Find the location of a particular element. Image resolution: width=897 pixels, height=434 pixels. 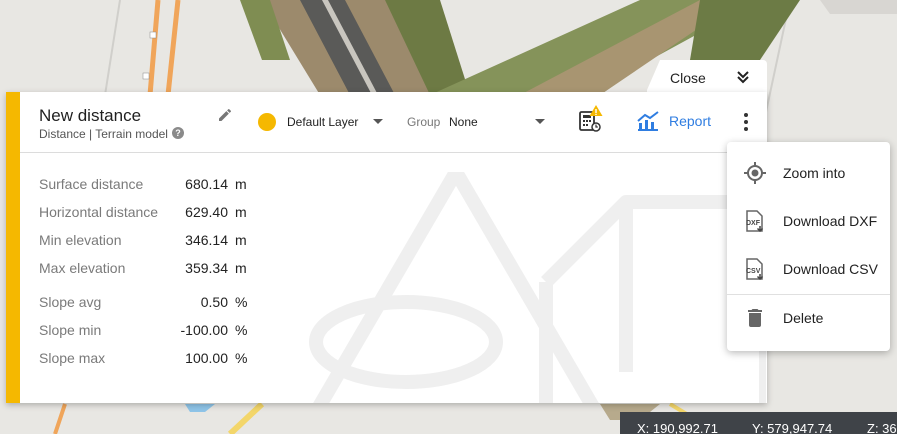

stat-value: 100.00 is located at coordinates (206, 358).